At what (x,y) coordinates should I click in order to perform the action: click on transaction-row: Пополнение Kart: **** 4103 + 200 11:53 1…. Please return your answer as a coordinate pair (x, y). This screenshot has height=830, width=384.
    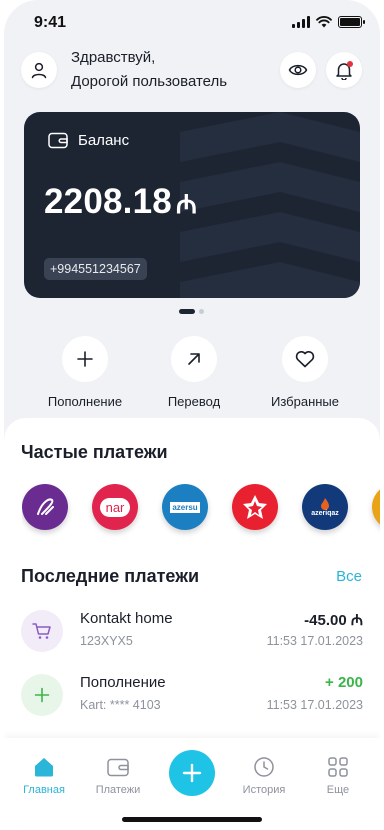
    Looking at the image, I should click on (192, 696).